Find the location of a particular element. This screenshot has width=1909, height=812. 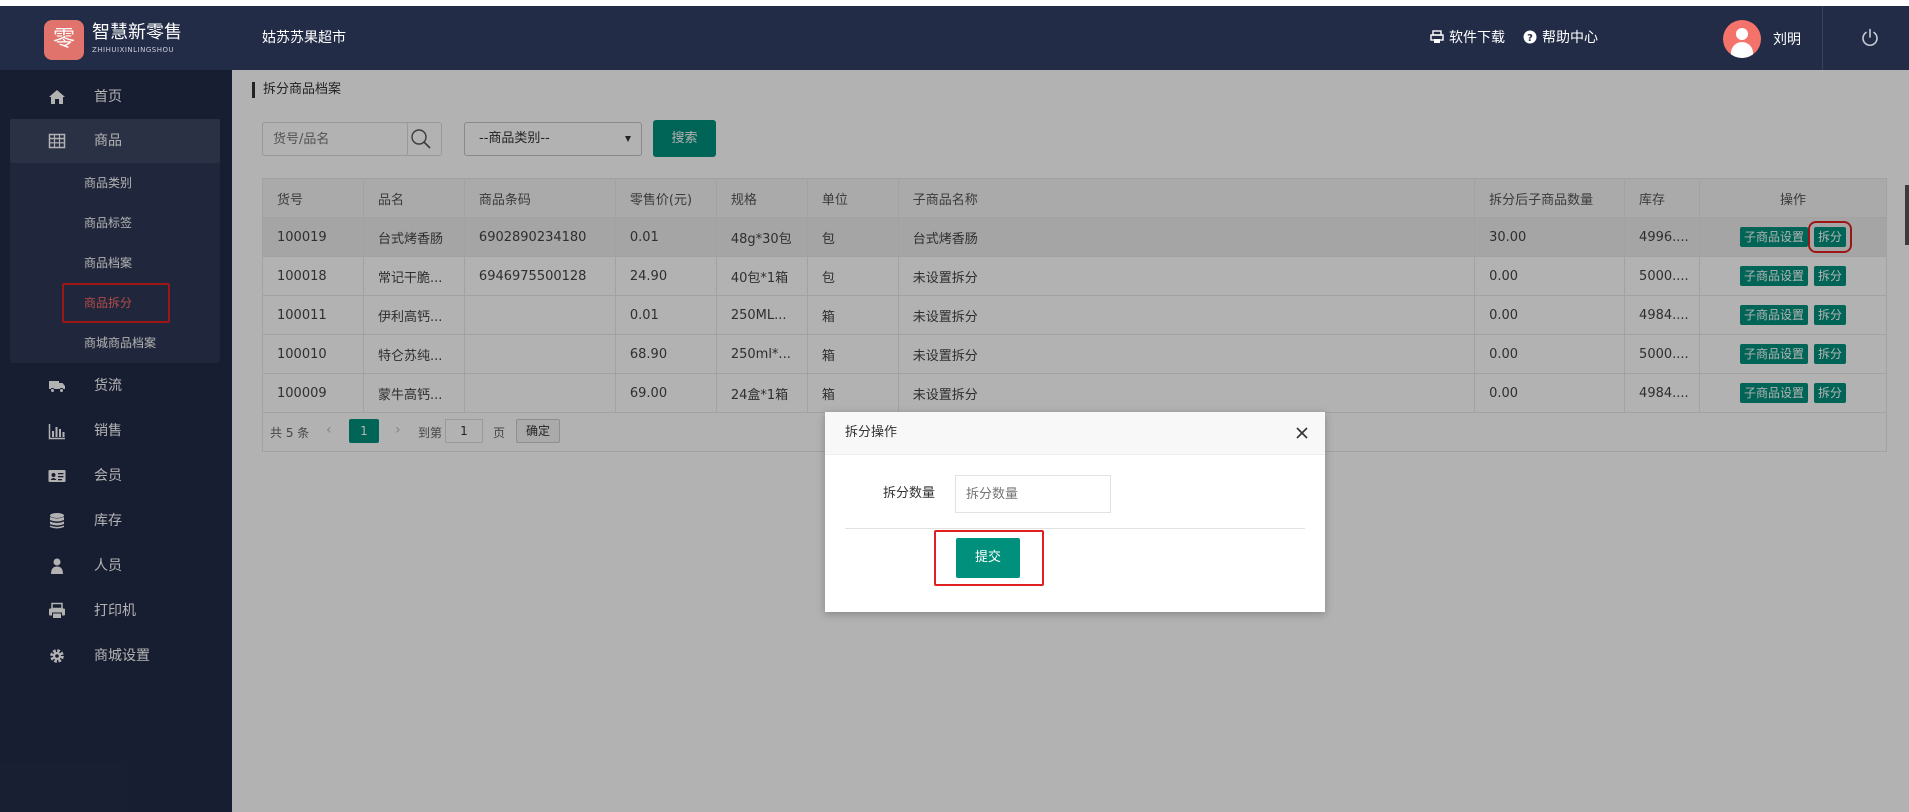

question-circle-icon: ? is located at coordinates (1530, 37).